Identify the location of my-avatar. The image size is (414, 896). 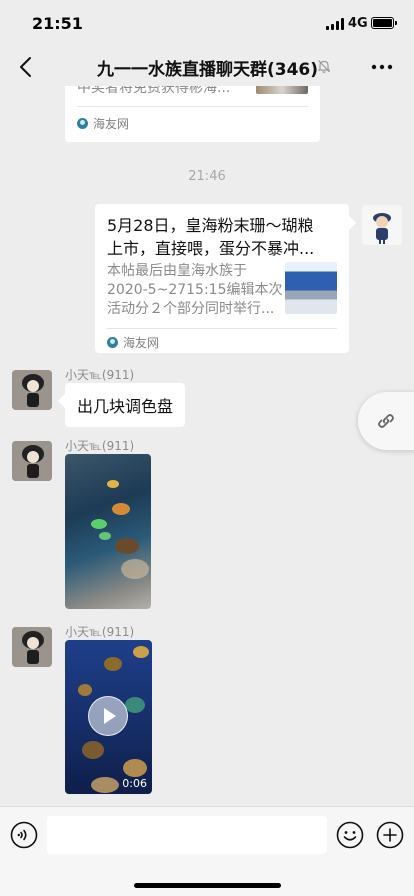
(382, 225).